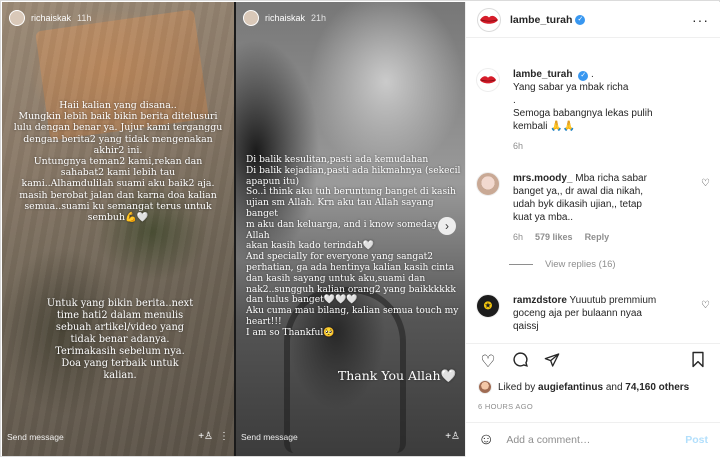 The height and width of the screenshot is (457, 720). Describe the element at coordinates (698, 362) in the screenshot. I see `bookmark-icon` at that location.